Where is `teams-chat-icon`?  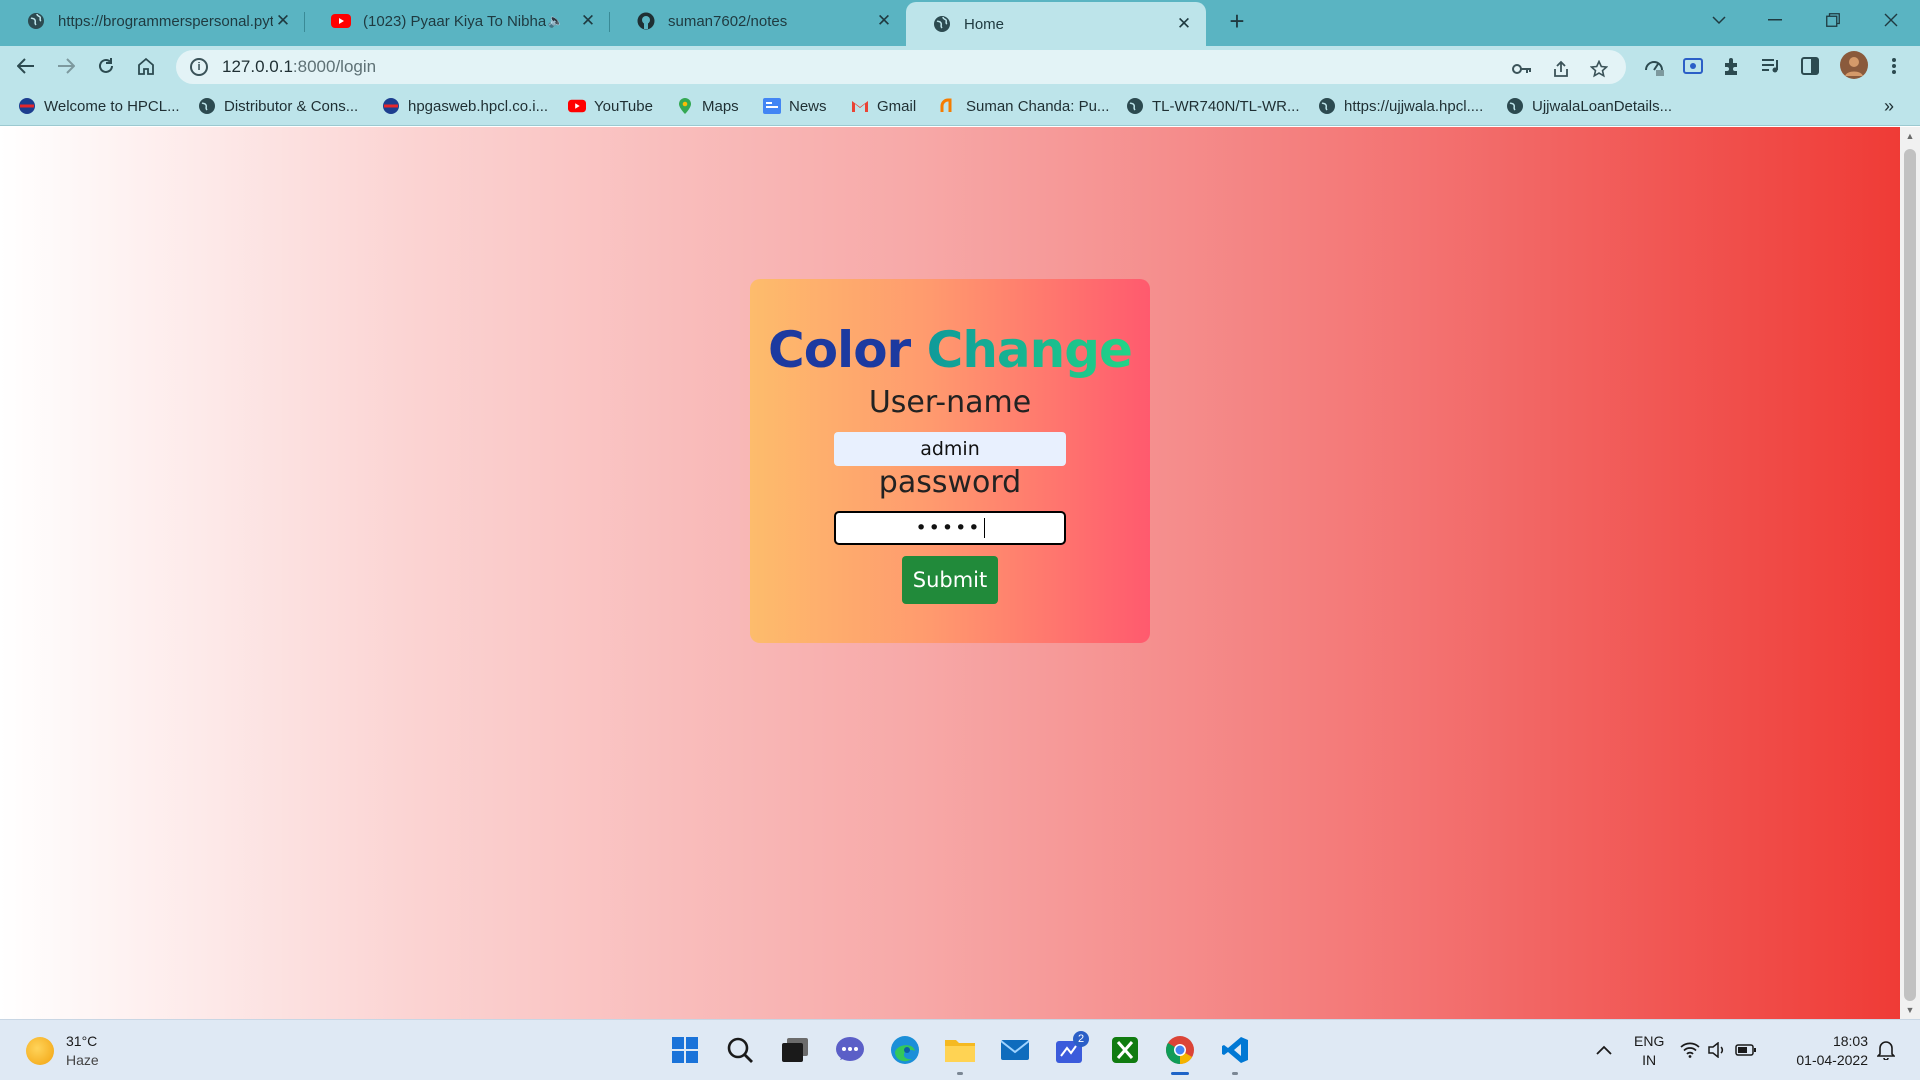
teams-chat-icon is located at coordinates (850, 1050).